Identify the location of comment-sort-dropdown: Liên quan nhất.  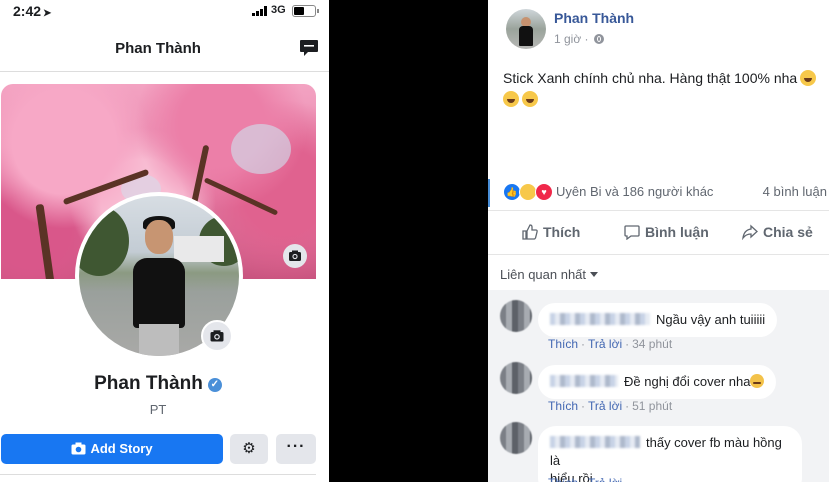
(549, 274).